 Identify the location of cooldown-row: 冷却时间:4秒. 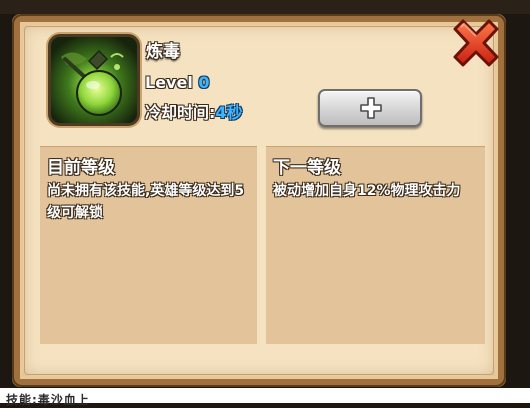
(194, 111).